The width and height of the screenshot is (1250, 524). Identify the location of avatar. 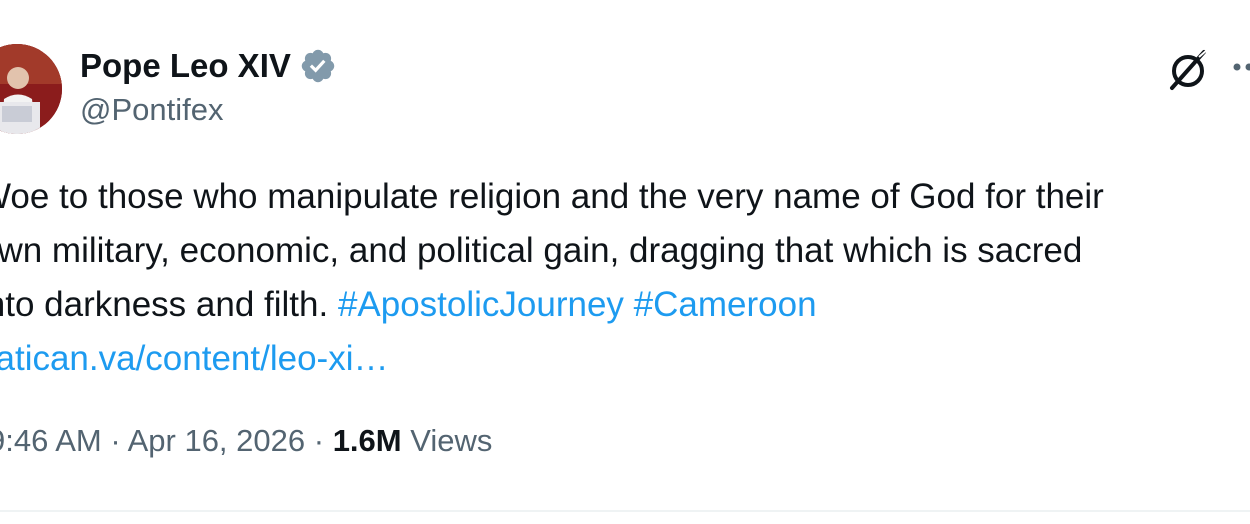
(31, 89).